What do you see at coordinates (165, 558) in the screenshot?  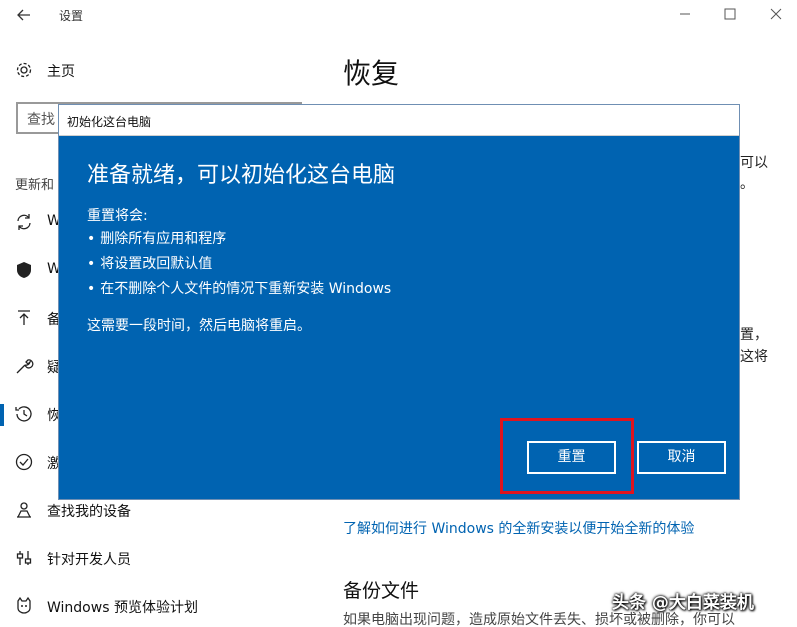 I see `sidebar-item-for-developers: 针对开发人员` at bounding box center [165, 558].